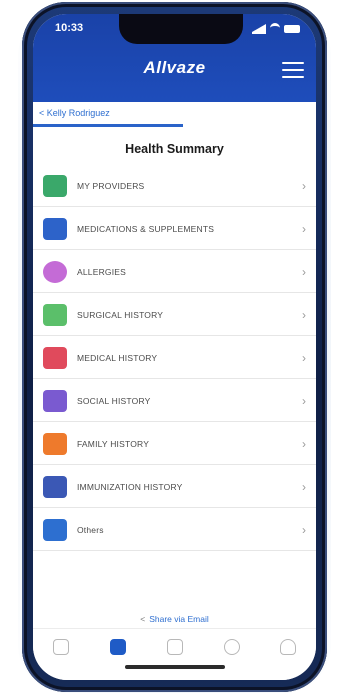 Image resolution: width=339 pixels, height=698 pixels. I want to click on list-item-my-providers: MY PROVIDERS ›, so click(174, 186).